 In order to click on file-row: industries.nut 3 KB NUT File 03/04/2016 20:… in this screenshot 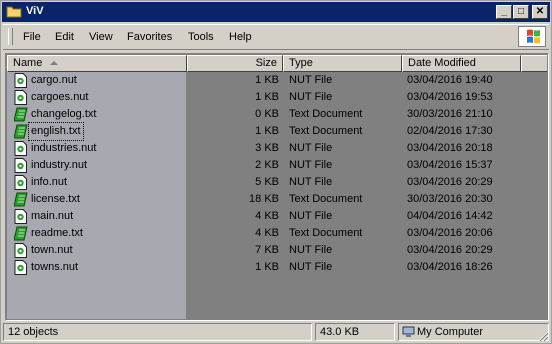, I will do `click(277, 148)`.